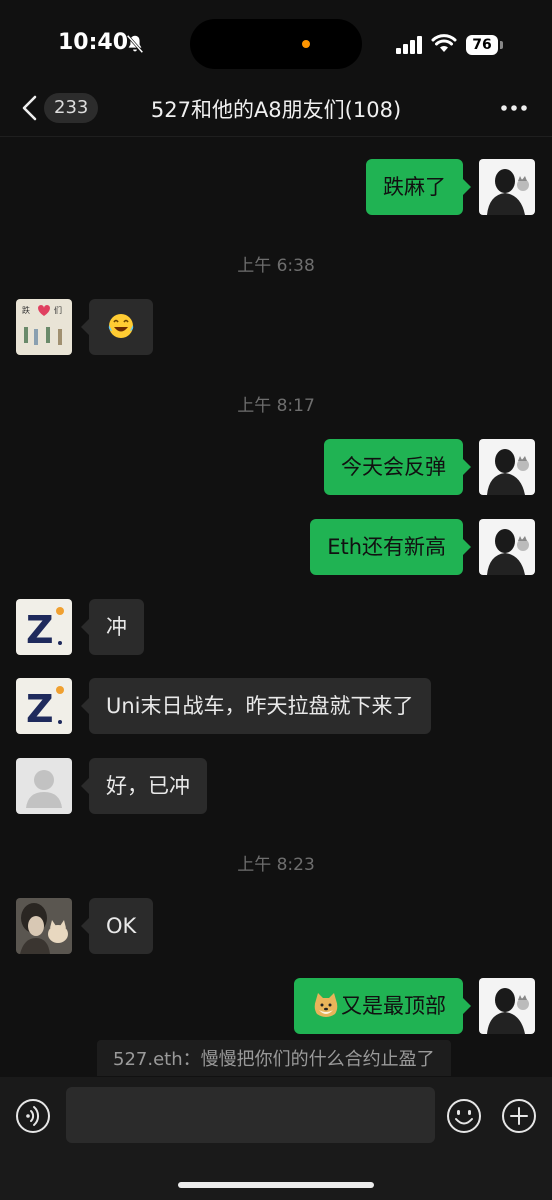 Image resolution: width=552 pixels, height=1200 pixels. I want to click on input-bar, so click(276, 1138).